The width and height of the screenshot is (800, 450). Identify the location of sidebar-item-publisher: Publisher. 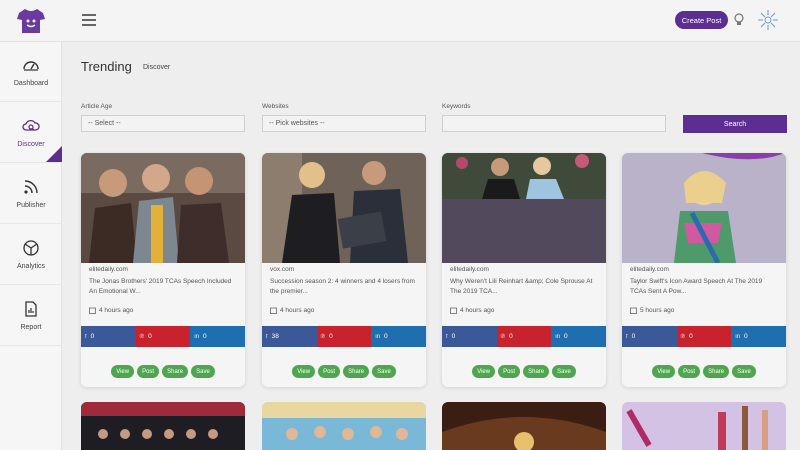
(31, 194).